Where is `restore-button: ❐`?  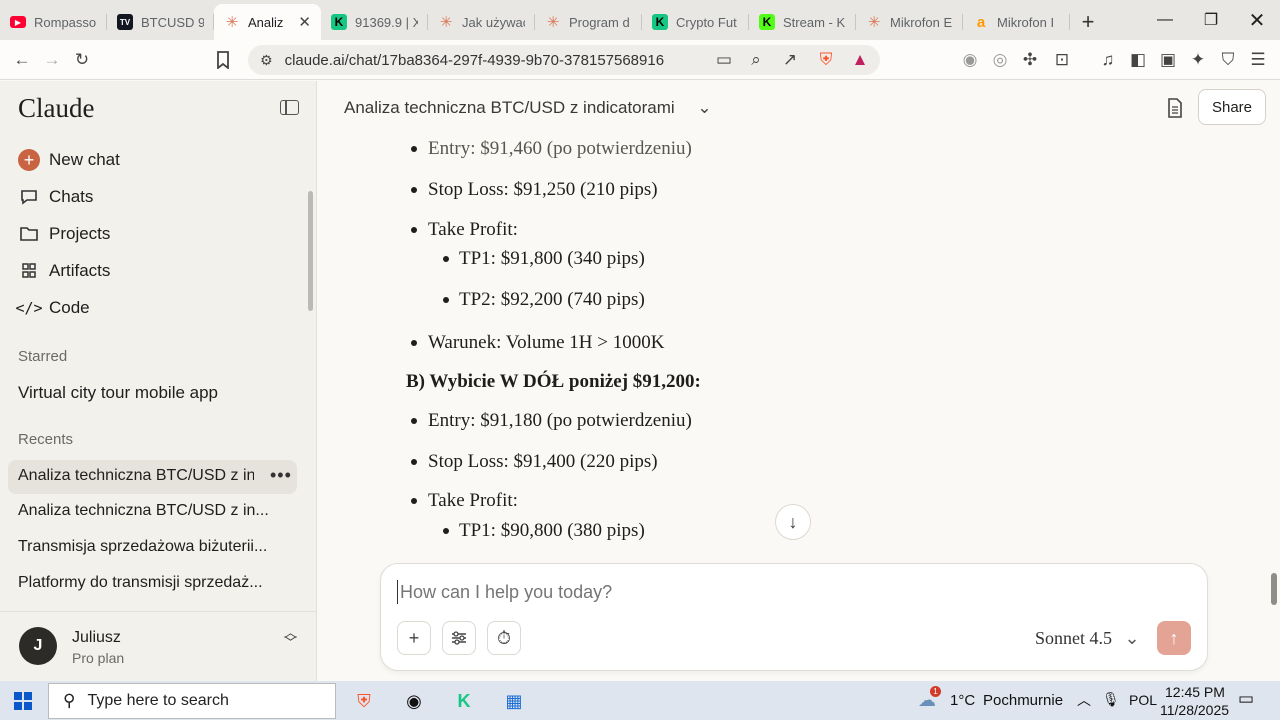 restore-button: ❐ is located at coordinates (1211, 20).